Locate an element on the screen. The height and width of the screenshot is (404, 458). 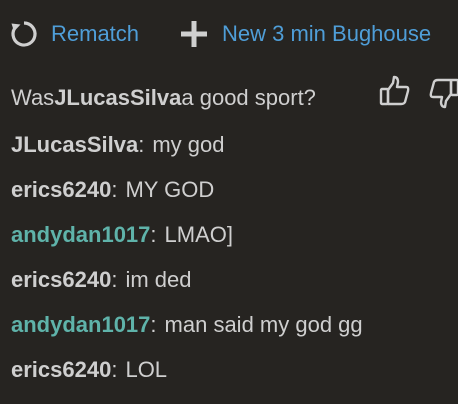
message-text: LMAO] is located at coordinates (198, 234).